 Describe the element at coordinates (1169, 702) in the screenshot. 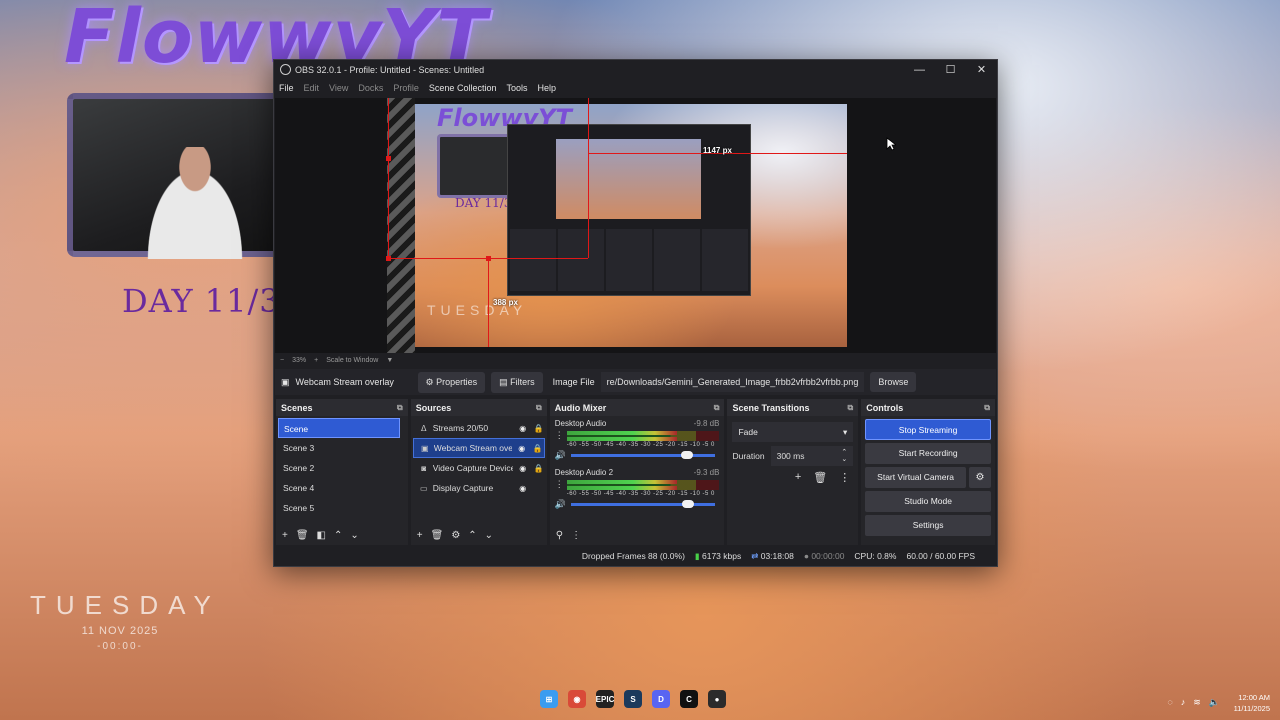

I see `network-icon: ◌` at that location.